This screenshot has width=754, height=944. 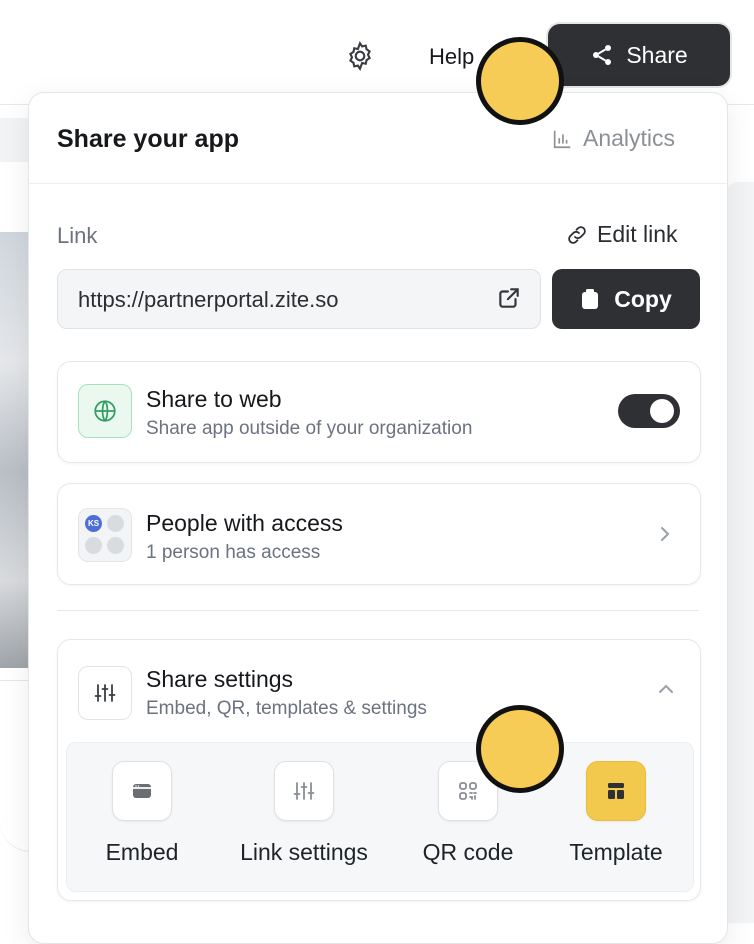 What do you see at coordinates (378, 138) in the screenshot?
I see `popover-header: Share your app Analytics` at bounding box center [378, 138].